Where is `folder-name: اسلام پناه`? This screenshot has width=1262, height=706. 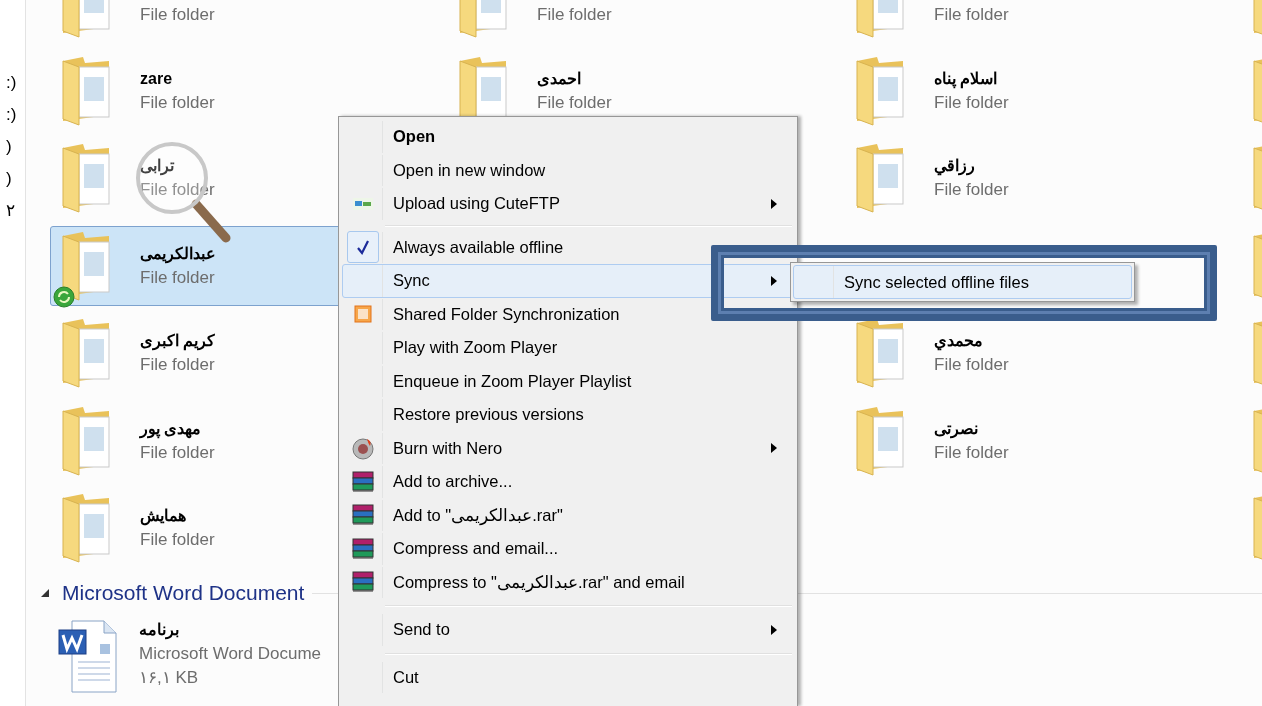 folder-name: اسلام پناه is located at coordinates (966, 79).